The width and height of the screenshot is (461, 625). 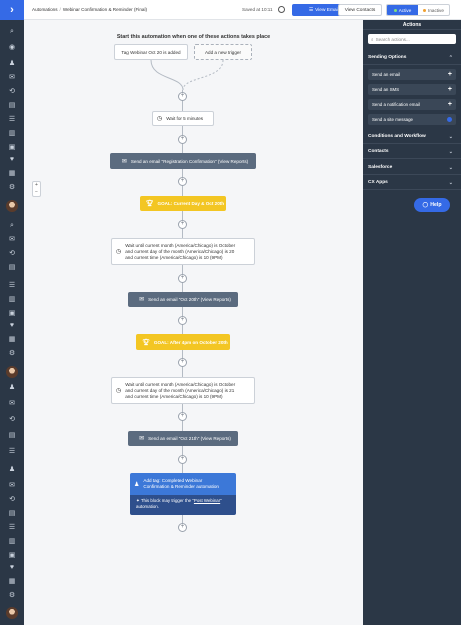 What do you see at coordinates (432, 205) in the screenshot?
I see `help-button: ◯ Help` at bounding box center [432, 205].